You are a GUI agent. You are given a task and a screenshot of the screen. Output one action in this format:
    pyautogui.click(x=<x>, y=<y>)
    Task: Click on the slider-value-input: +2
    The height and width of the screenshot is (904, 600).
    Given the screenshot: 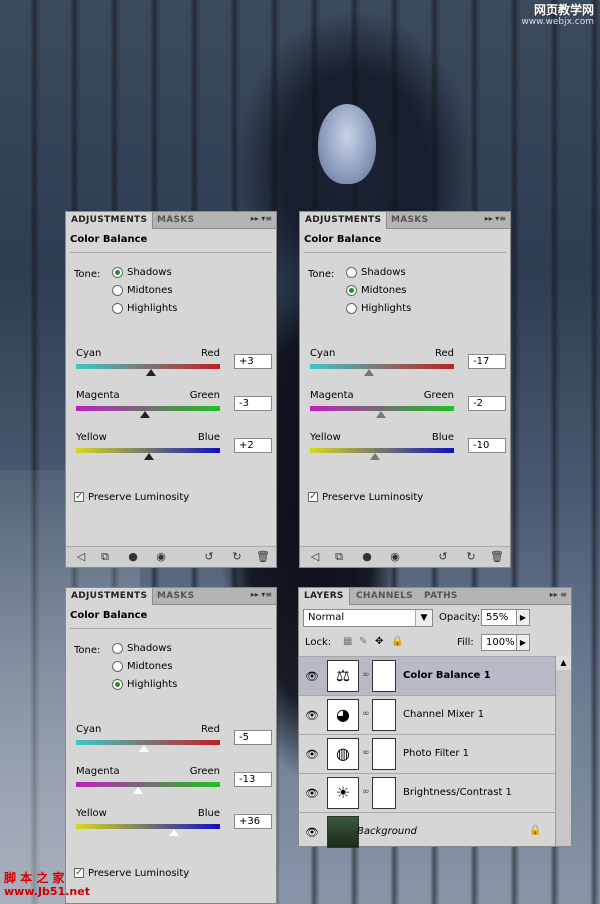 What is the action you would take?
    pyautogui.click(x=253, y=445)
    